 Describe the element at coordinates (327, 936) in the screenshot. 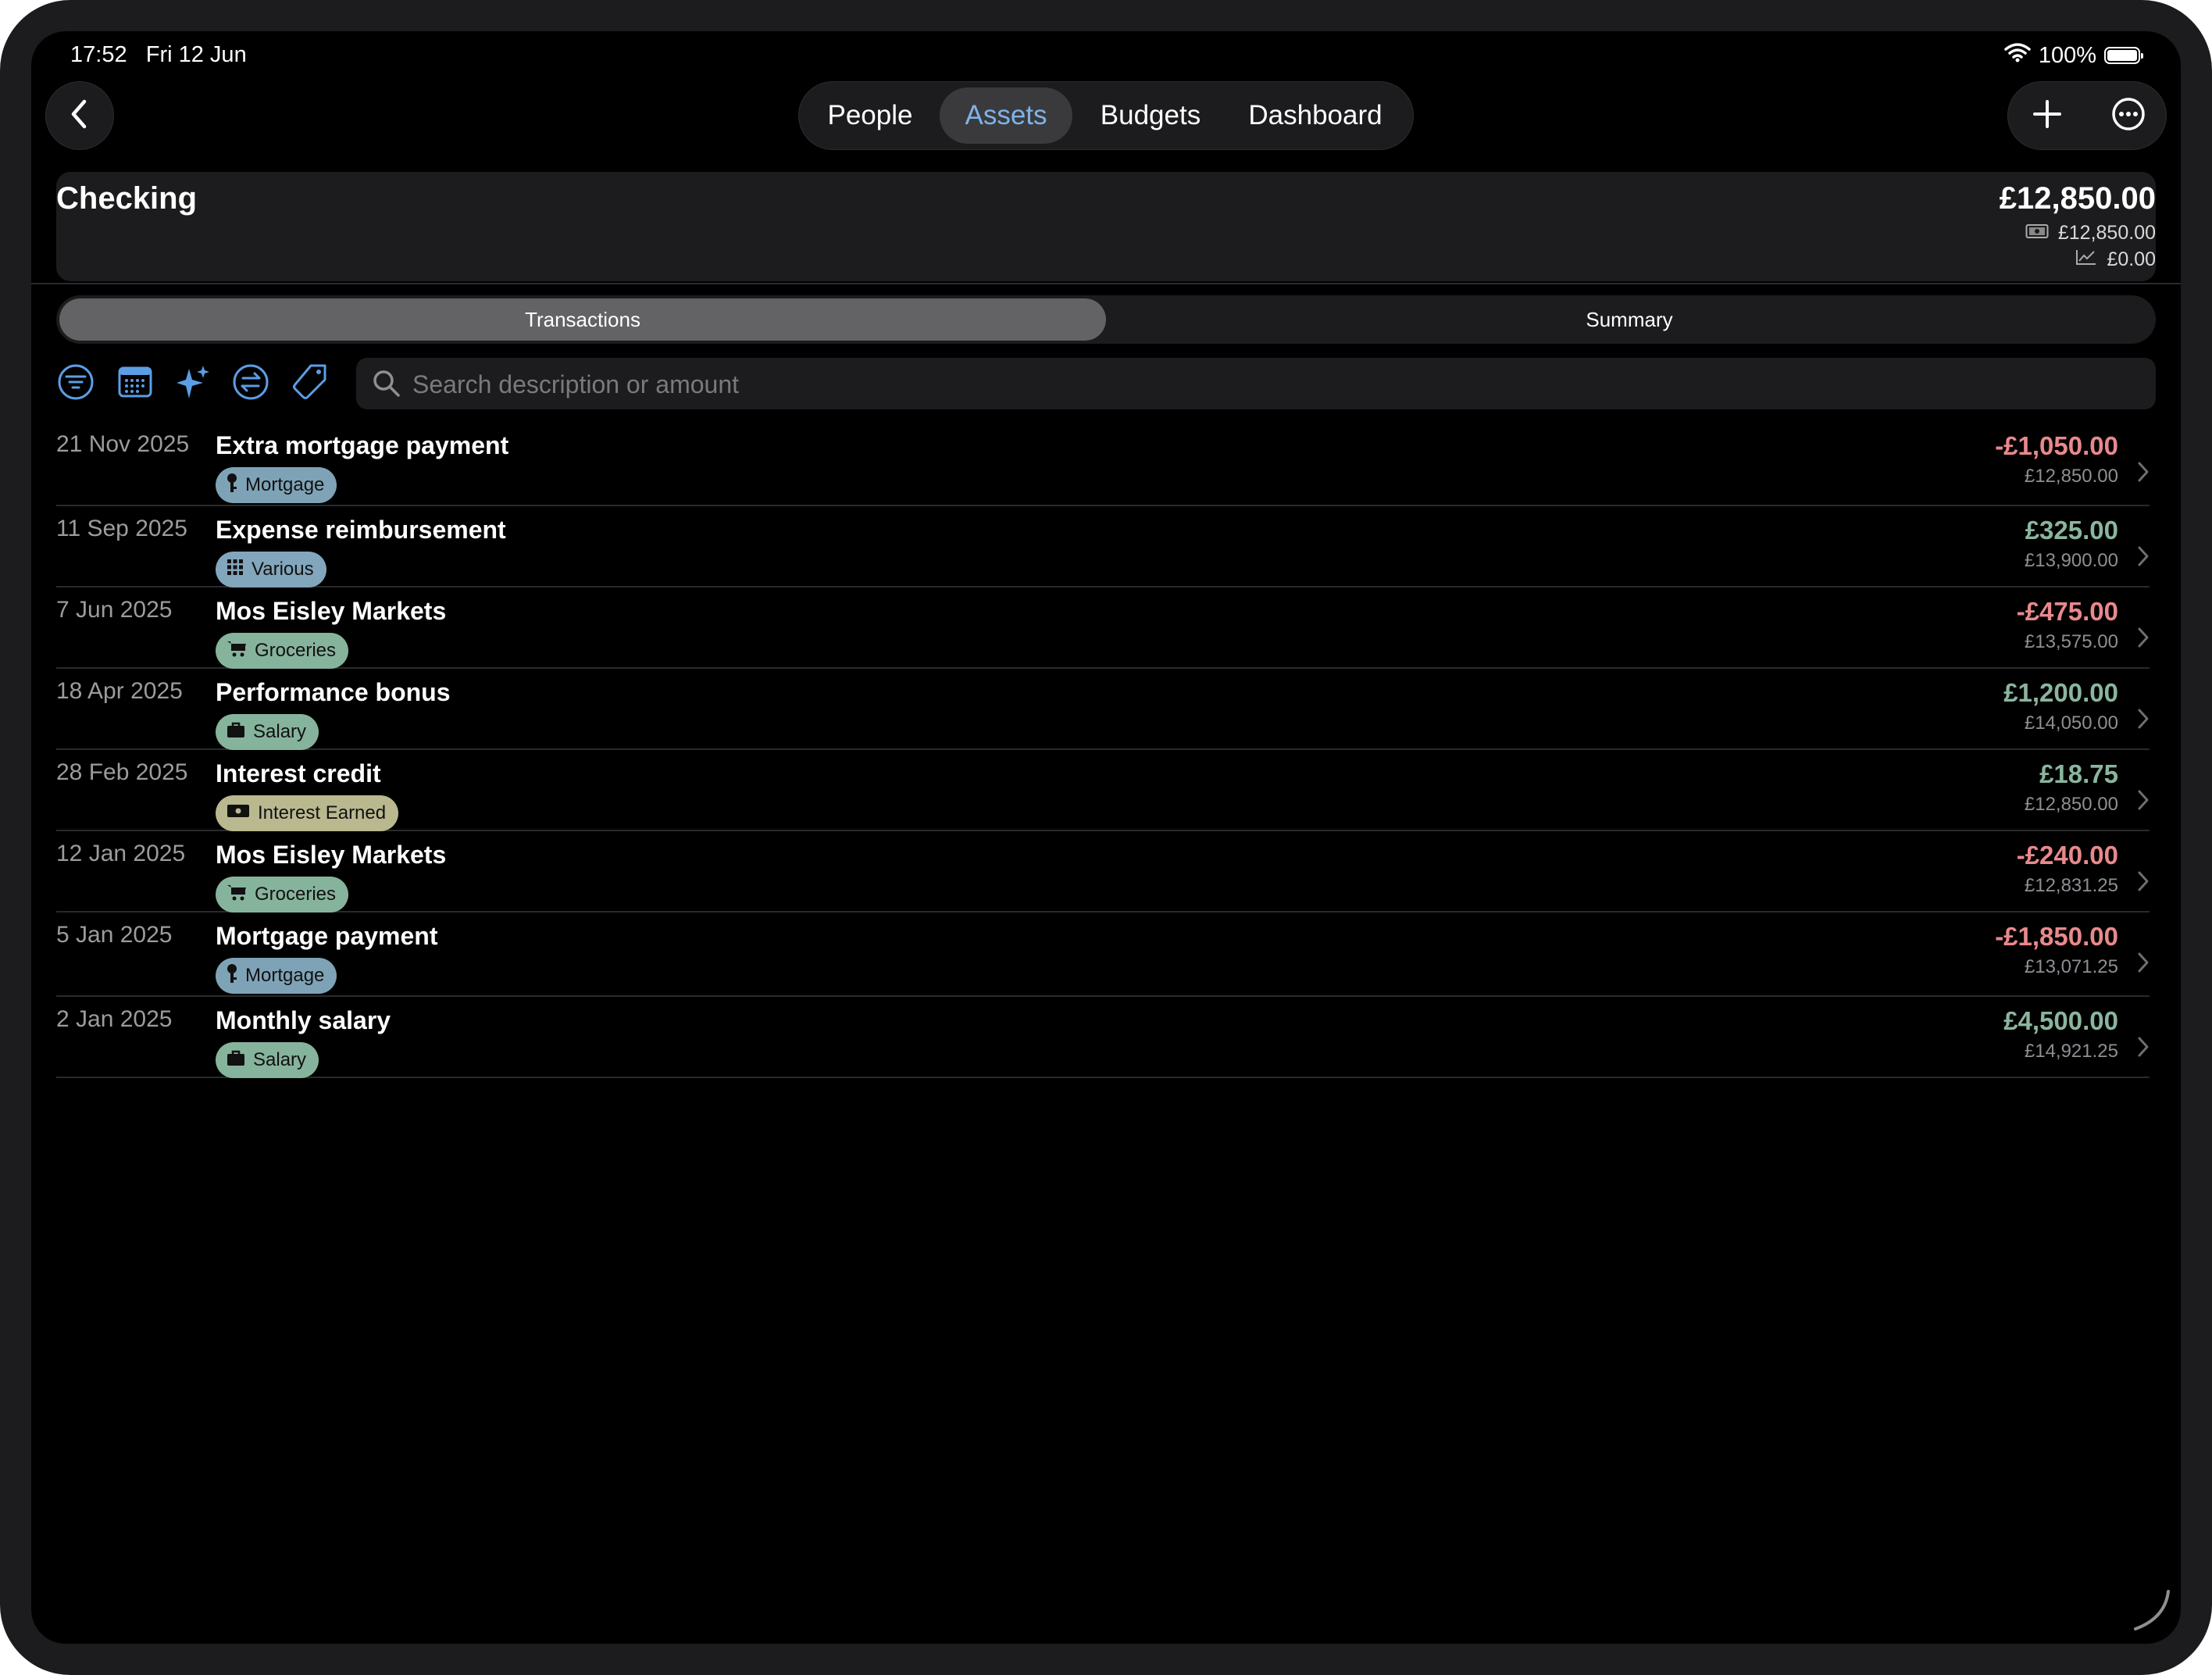

I see `transaction-description: Mortgage payment` at that location.